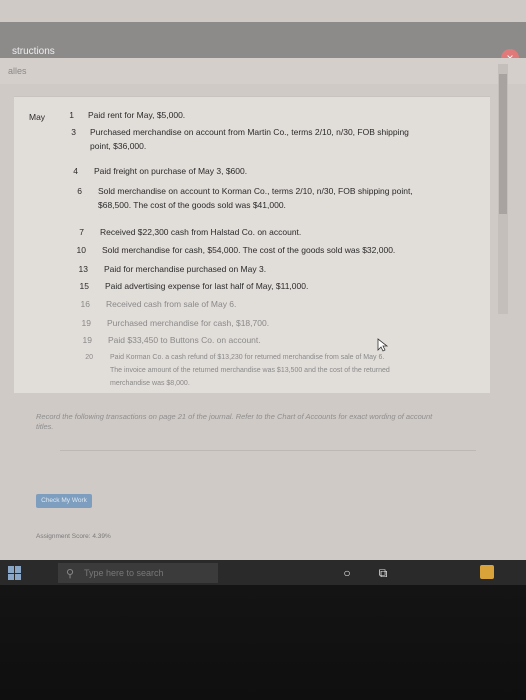  What do you see at coordinates (75, 171) in the screenshot?
I see `transaction-day: 4` at bounding box center [75, 171].